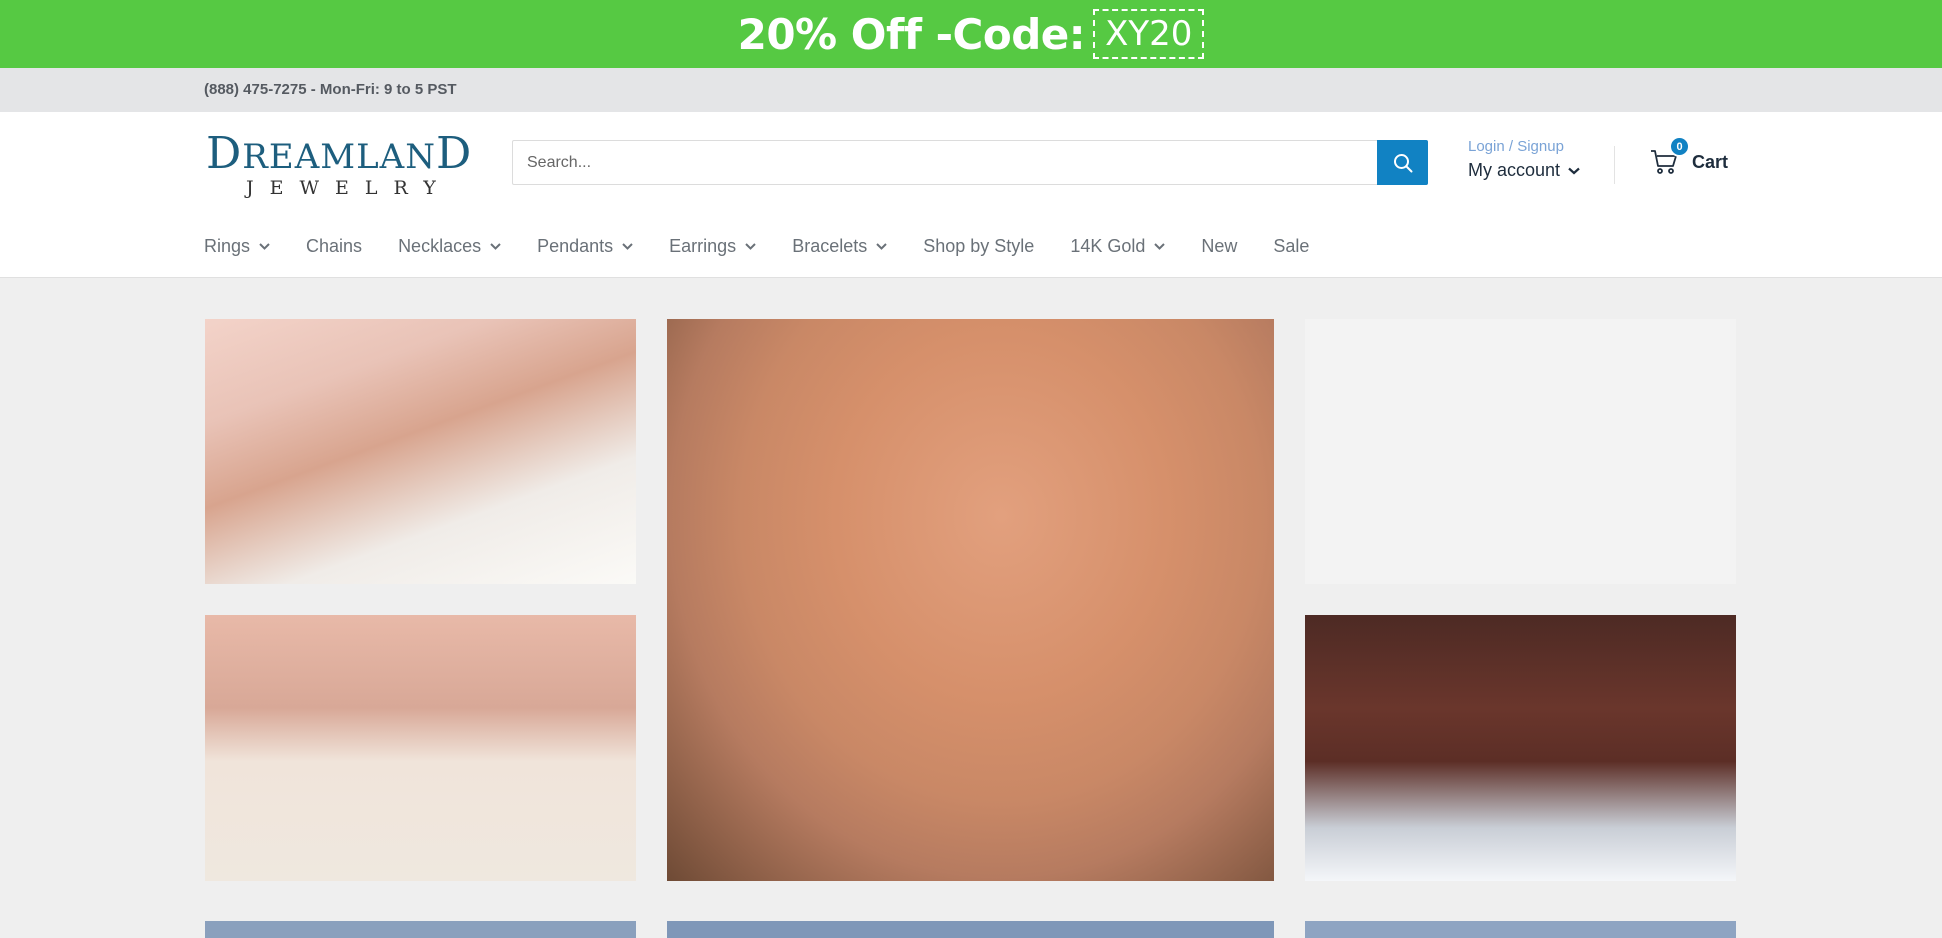 This screenshot has width=1942, height=938. I want to click on contact-bar: (888) 475-7275 - Mon-Fri: 9 to 5 PST, so click(971, 90).